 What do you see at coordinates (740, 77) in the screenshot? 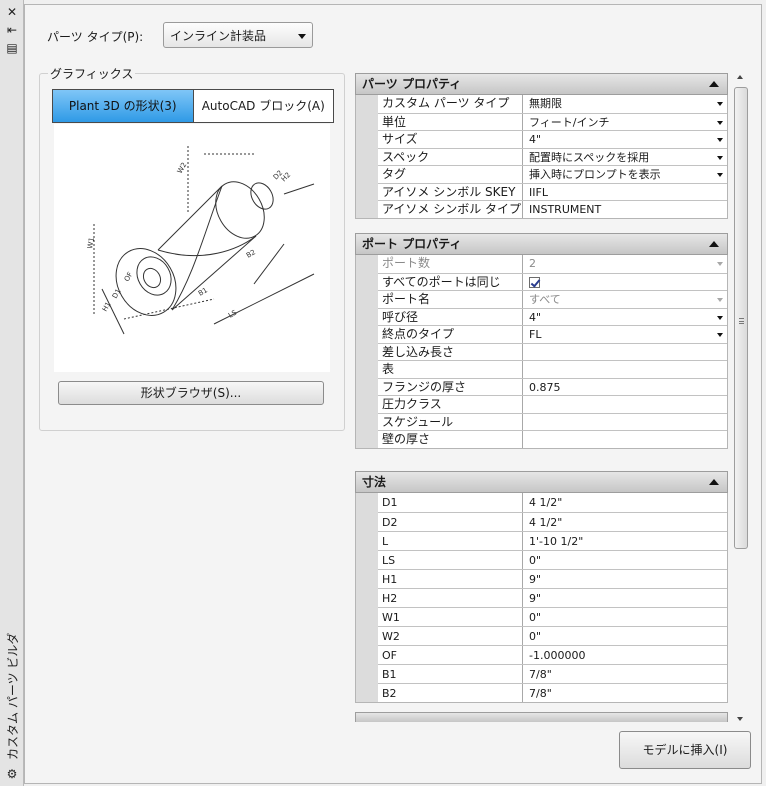
I see `scroll-up-icon` at bounding box center [740, 77].